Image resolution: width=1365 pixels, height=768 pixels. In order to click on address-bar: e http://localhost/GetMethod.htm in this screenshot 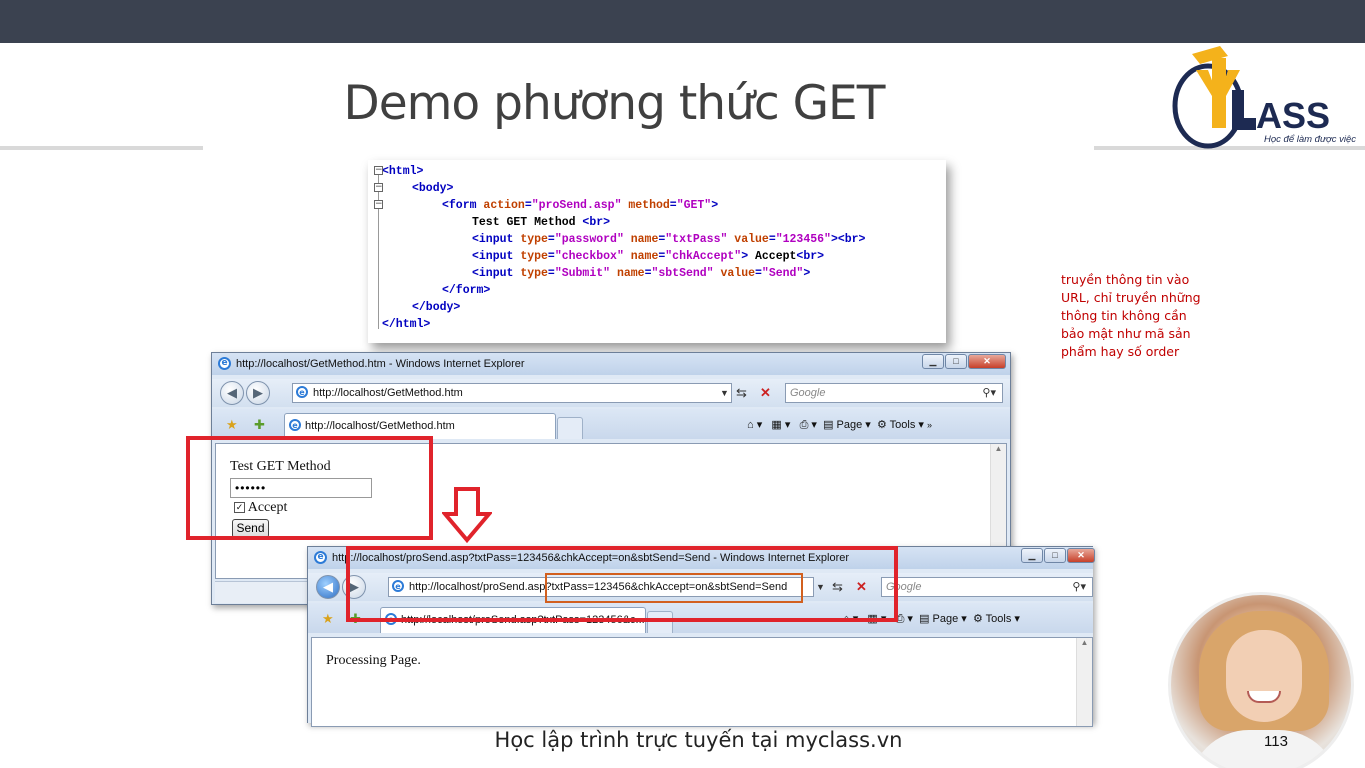, I will do `click(512, 393)`.